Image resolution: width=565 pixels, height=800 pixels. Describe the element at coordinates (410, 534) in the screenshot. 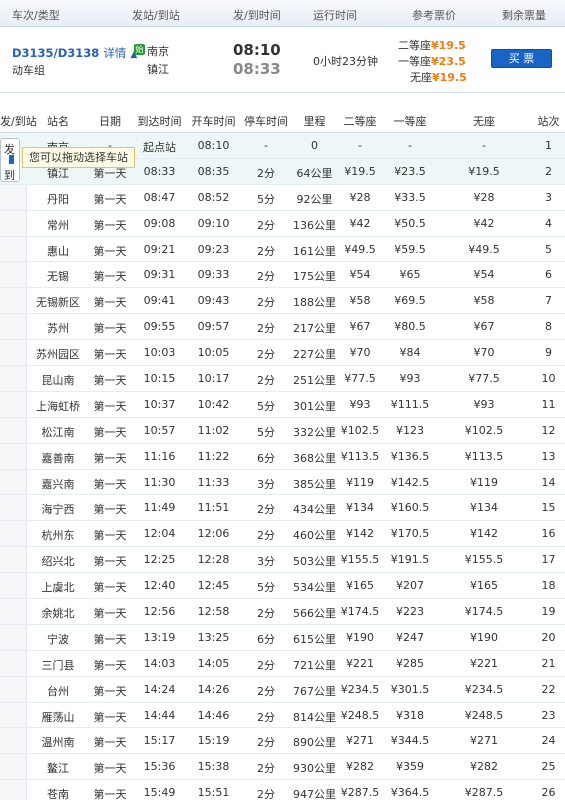

I see `first-class-price: ¥170.5` at that location.